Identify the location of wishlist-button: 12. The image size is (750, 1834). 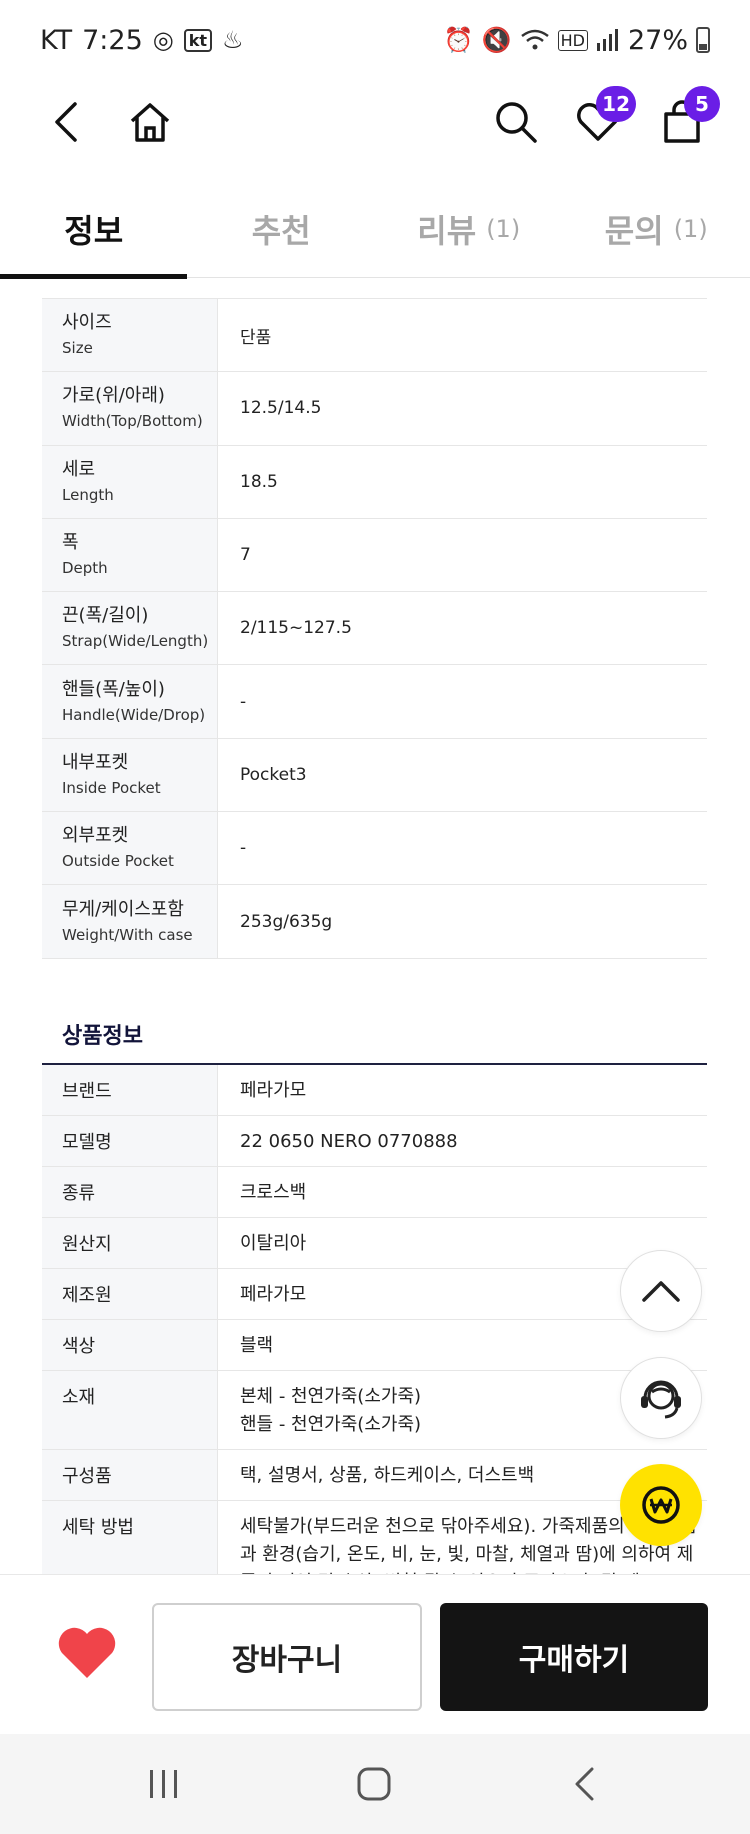
(603, 118).